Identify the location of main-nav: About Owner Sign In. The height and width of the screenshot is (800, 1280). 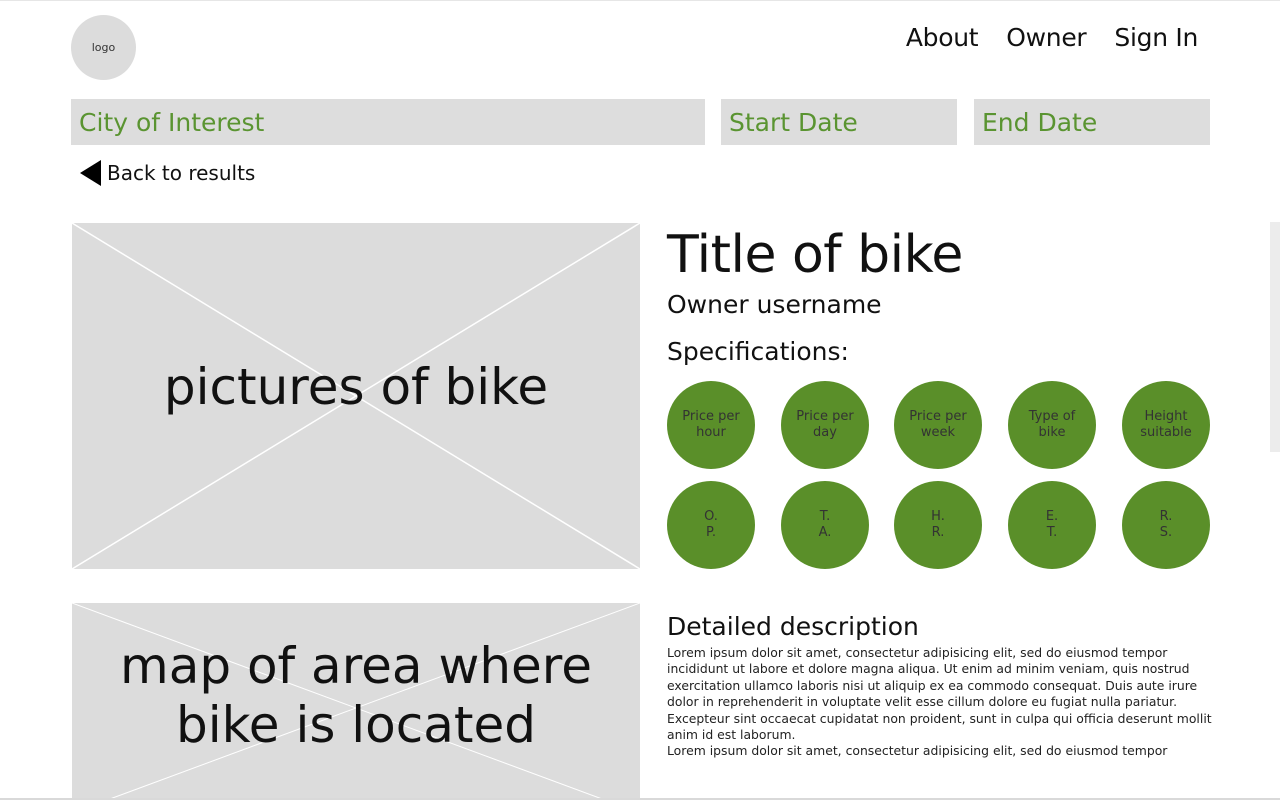
(1052, 37).